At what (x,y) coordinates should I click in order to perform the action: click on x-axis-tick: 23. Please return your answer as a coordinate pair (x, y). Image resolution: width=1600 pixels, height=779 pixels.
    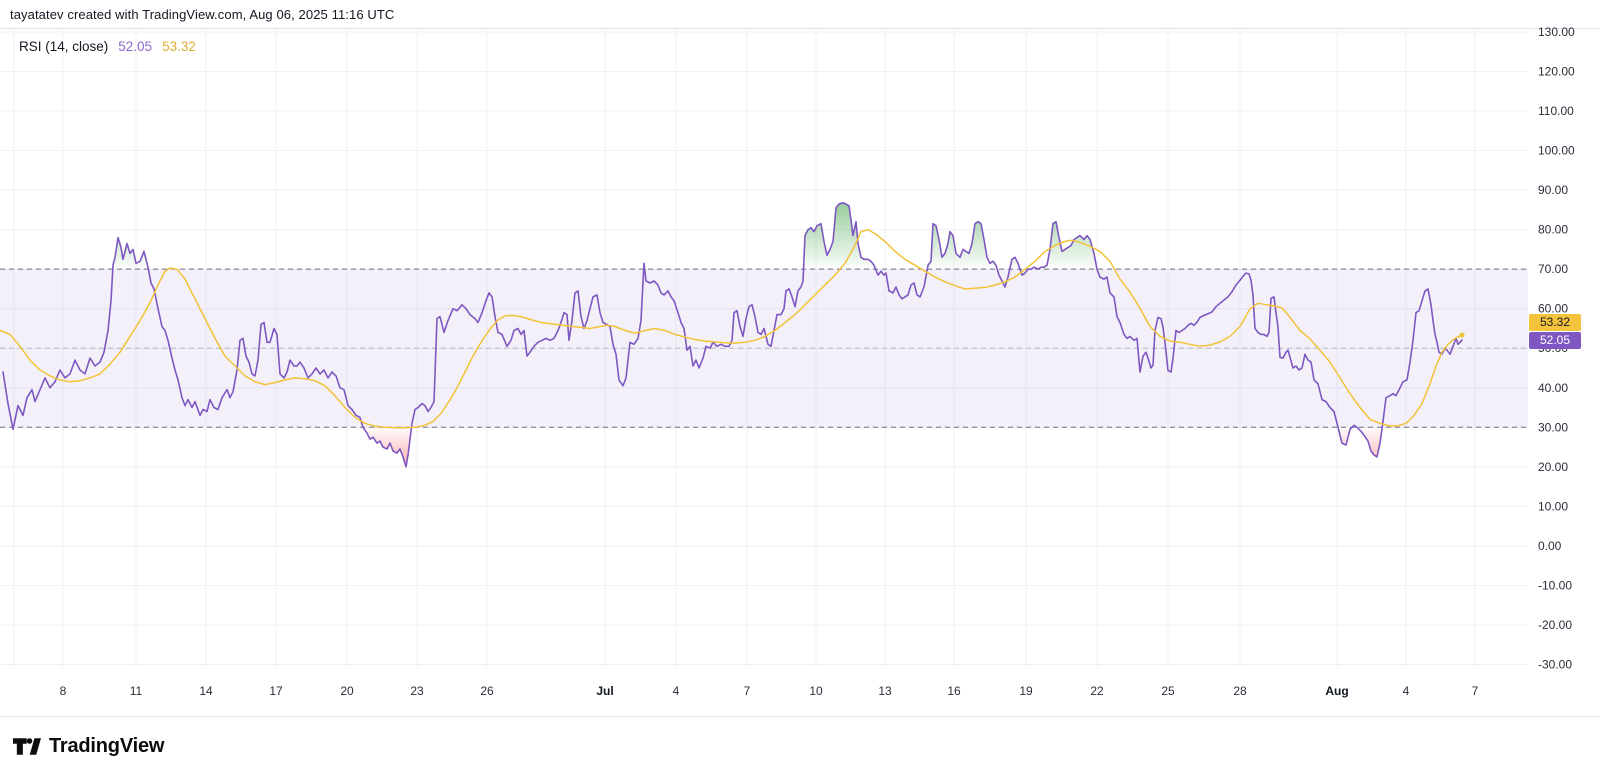
    Looking at the image, I should click on (417, 691).